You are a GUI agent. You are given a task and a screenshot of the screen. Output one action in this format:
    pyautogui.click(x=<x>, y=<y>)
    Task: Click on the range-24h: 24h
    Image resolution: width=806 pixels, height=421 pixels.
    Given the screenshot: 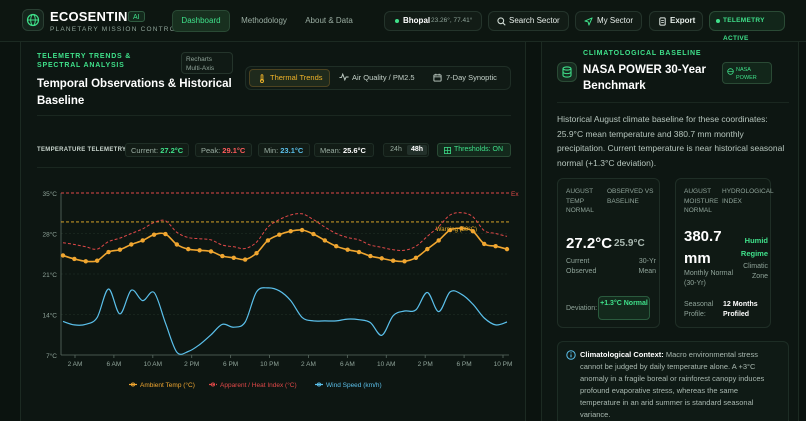 What is the action you would take?
    pyautogui.click(x=396, y=150)
    